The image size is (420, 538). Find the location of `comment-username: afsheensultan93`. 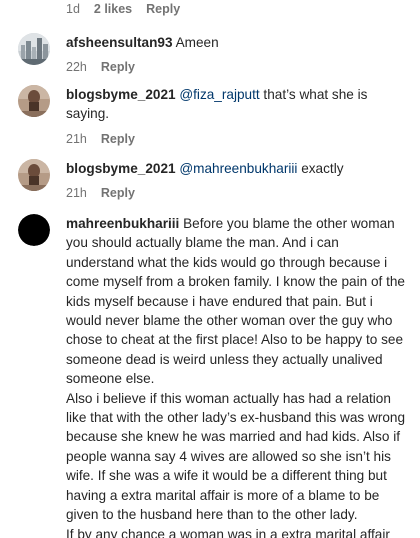

comment-username: afsheensultan93 is located at coordinates (119, 42).